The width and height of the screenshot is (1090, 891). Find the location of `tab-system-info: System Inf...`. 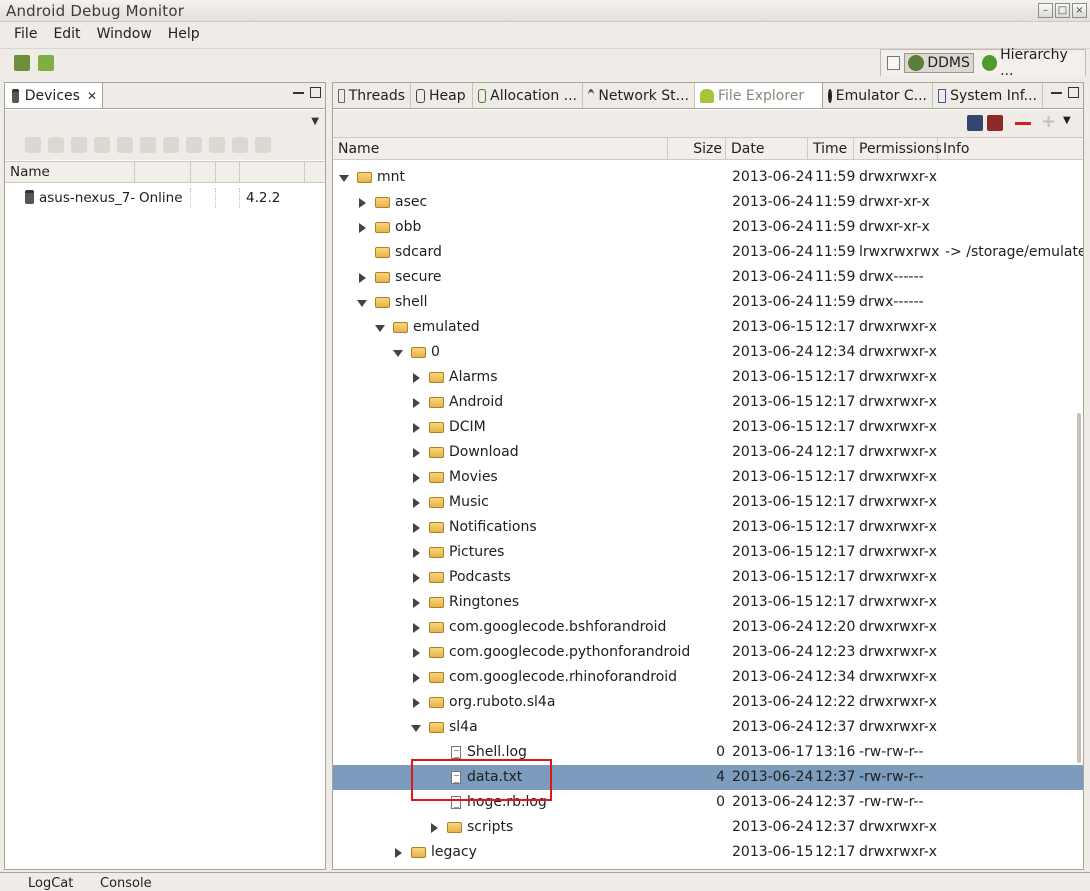

tab-system-info: System Inf... is located at coordinates (988, 95).